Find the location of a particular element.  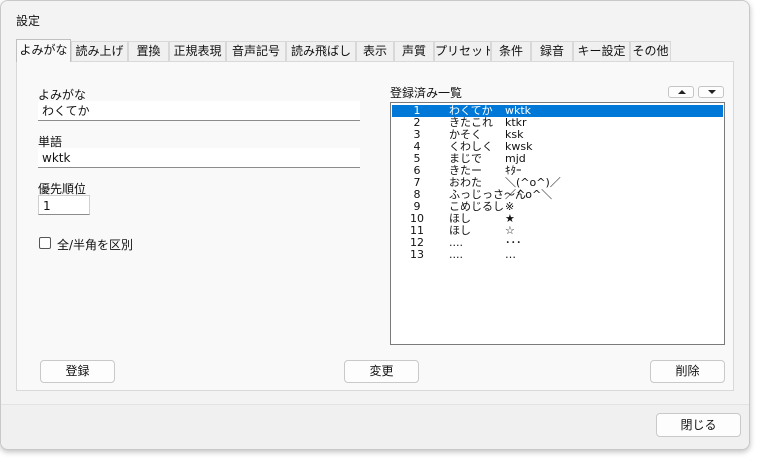

tab-replace: 置換 is located at coordinates (148, 51).